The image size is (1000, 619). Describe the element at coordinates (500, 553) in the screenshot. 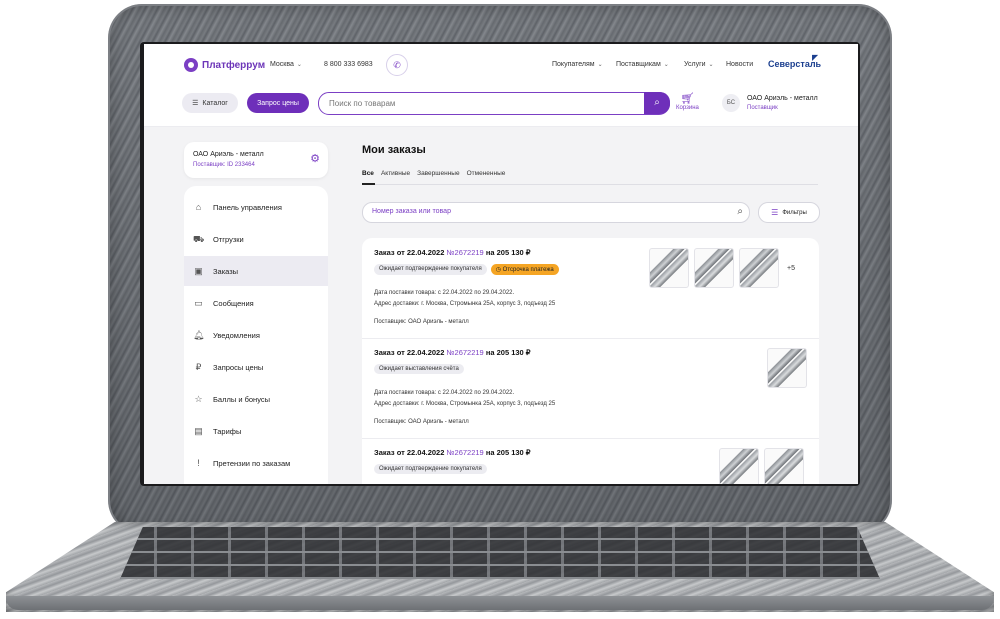

I see `laptop-keyboard-rows` at that location.